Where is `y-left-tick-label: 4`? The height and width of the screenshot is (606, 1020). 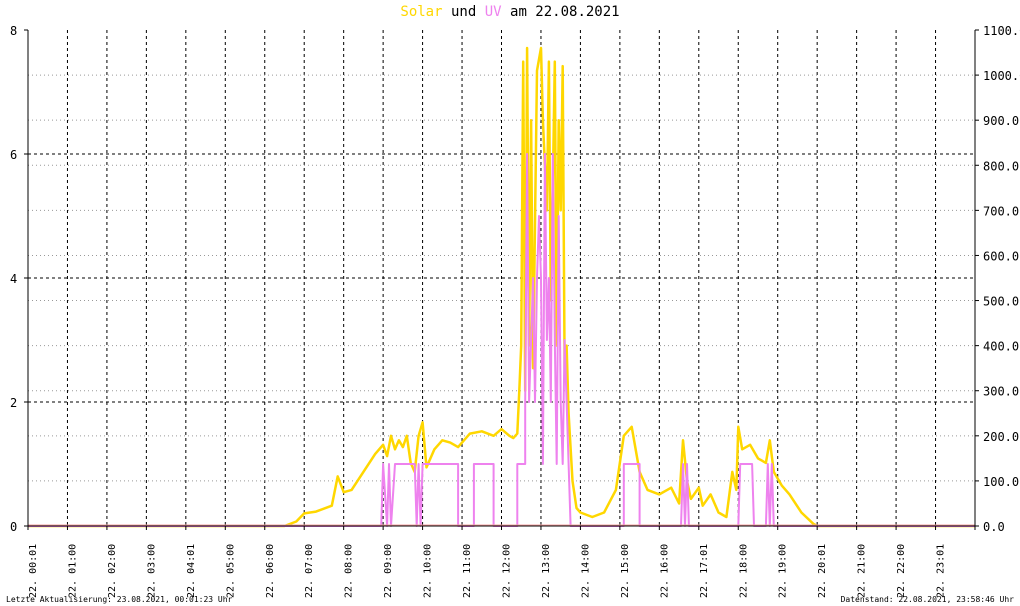
y-left-tick-label: 4 is located at coordinates (13, 279).